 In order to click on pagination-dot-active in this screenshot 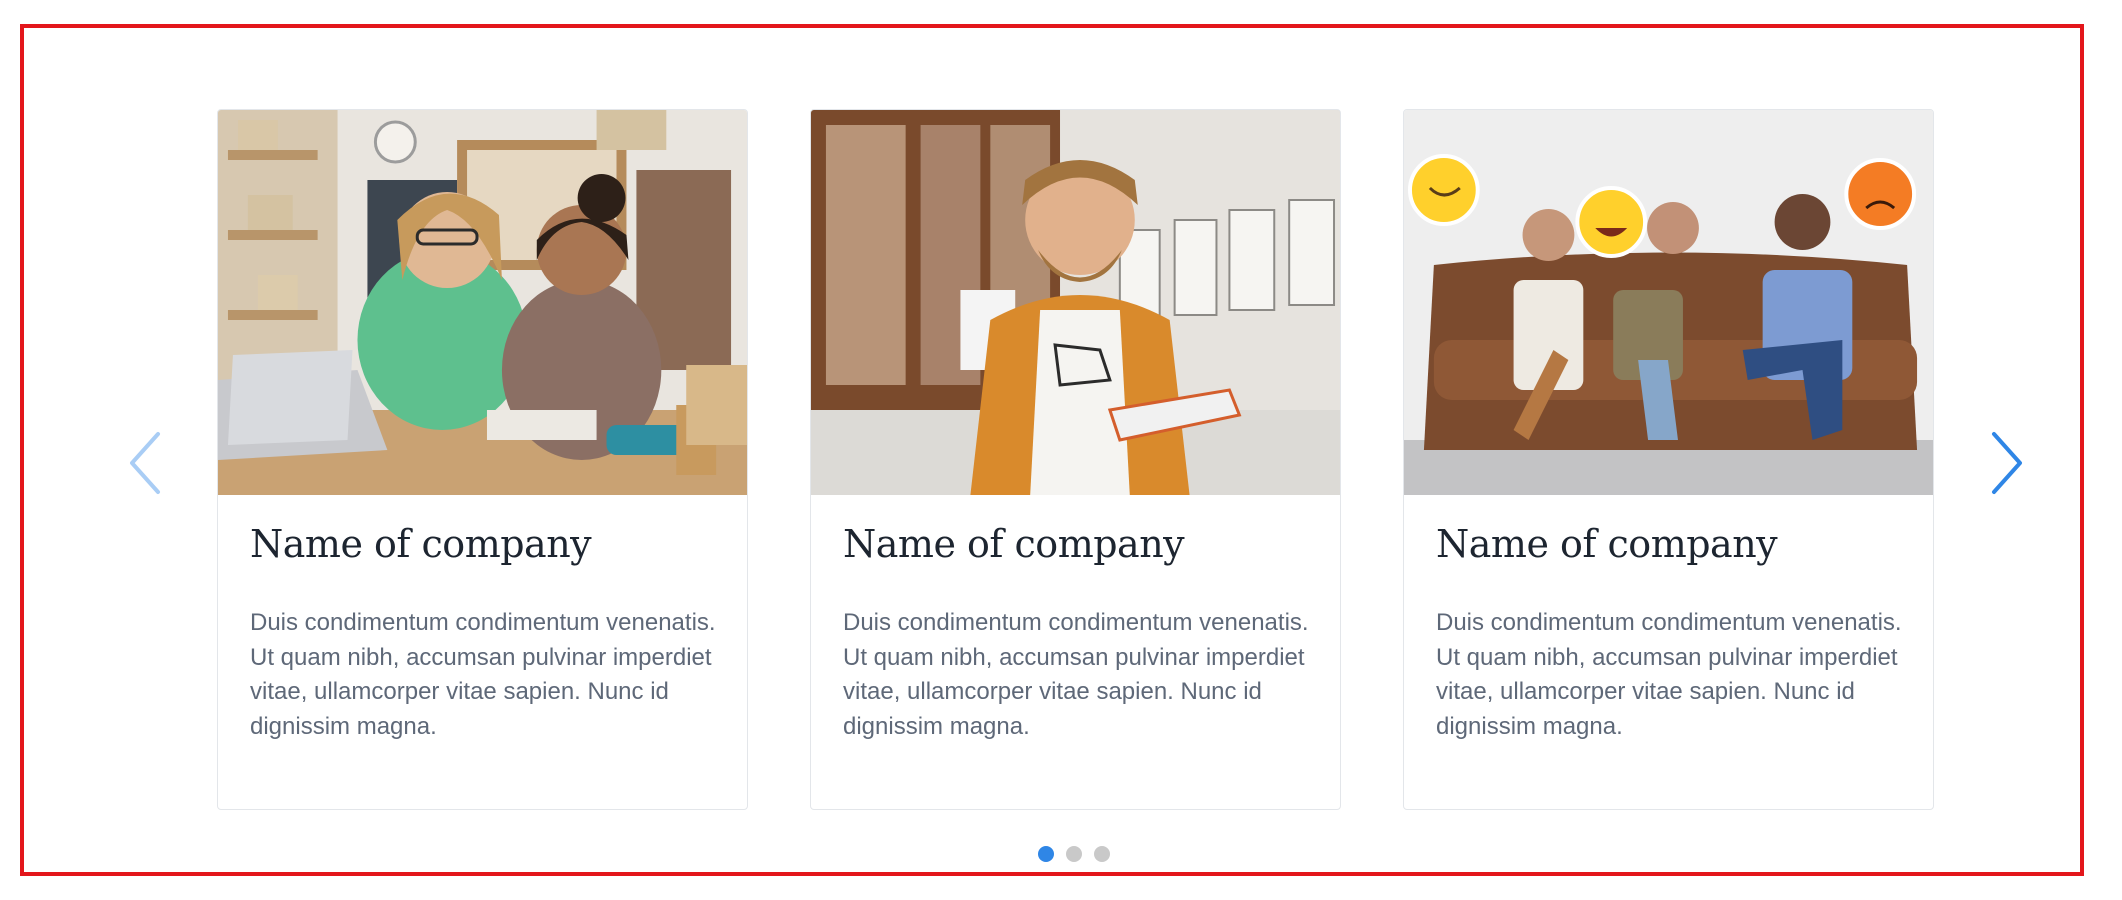, I will do `click(1046, 854)`.